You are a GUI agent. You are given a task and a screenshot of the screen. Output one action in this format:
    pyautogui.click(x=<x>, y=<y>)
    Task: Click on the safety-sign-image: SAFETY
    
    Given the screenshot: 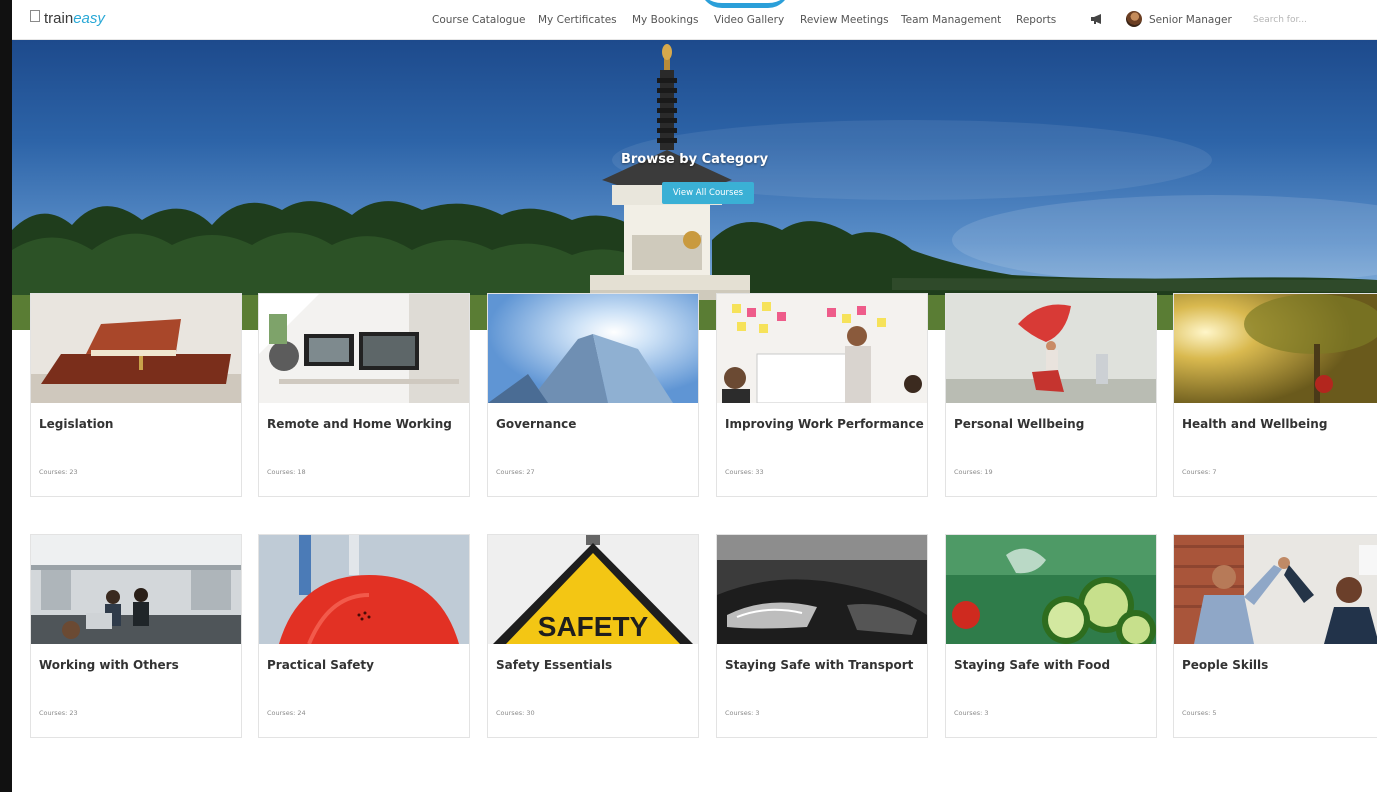 What is the action you would take?
    pyautogui.click(x=593, y=589)
    